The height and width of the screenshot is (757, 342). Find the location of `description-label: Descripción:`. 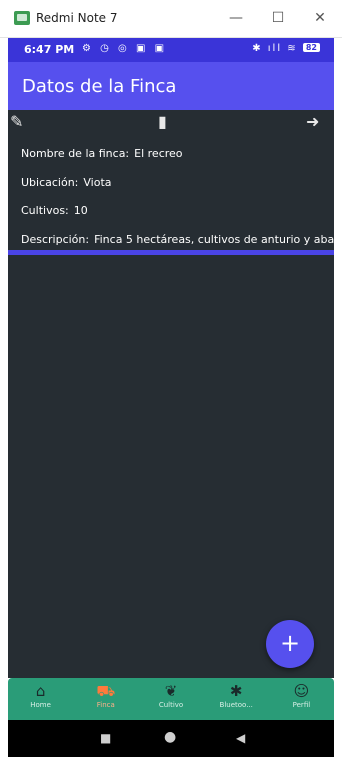

description-label: Descripción: is located at coordinates (55, 239).